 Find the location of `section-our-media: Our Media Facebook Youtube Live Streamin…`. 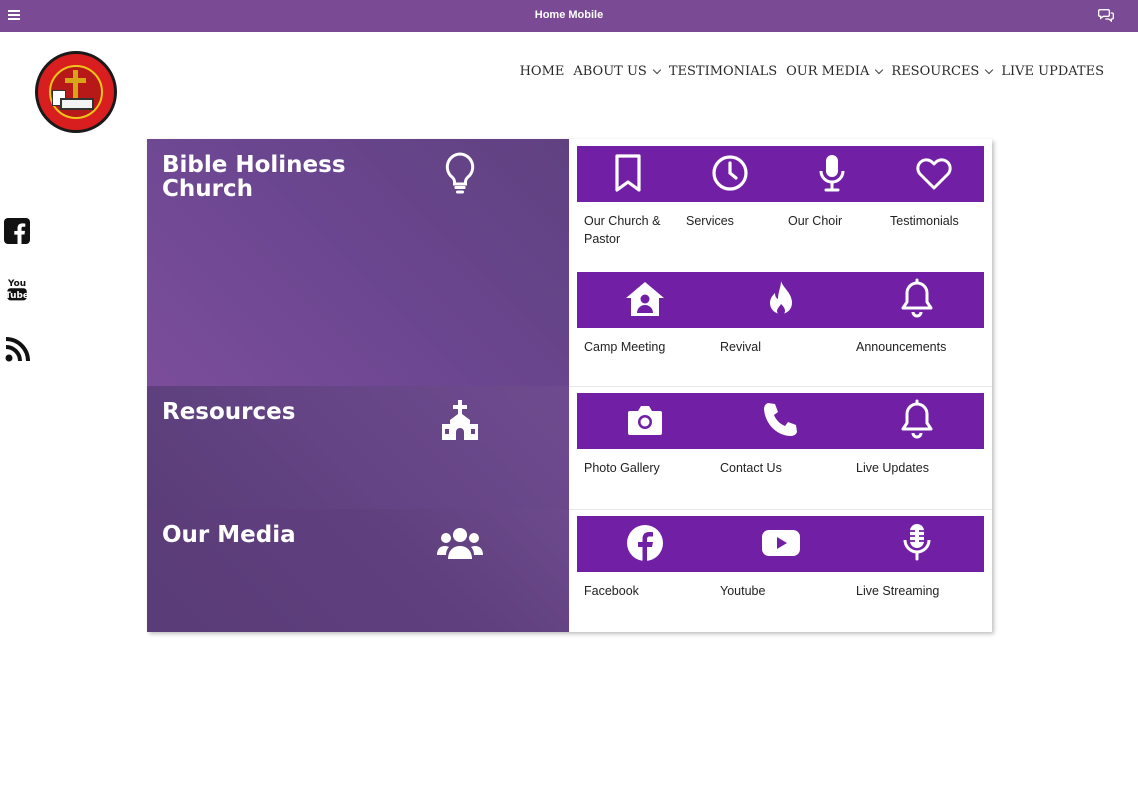

section-our-media: Our Media Facebook Youtube Live Streamin… is located at coordinates (569, 570).